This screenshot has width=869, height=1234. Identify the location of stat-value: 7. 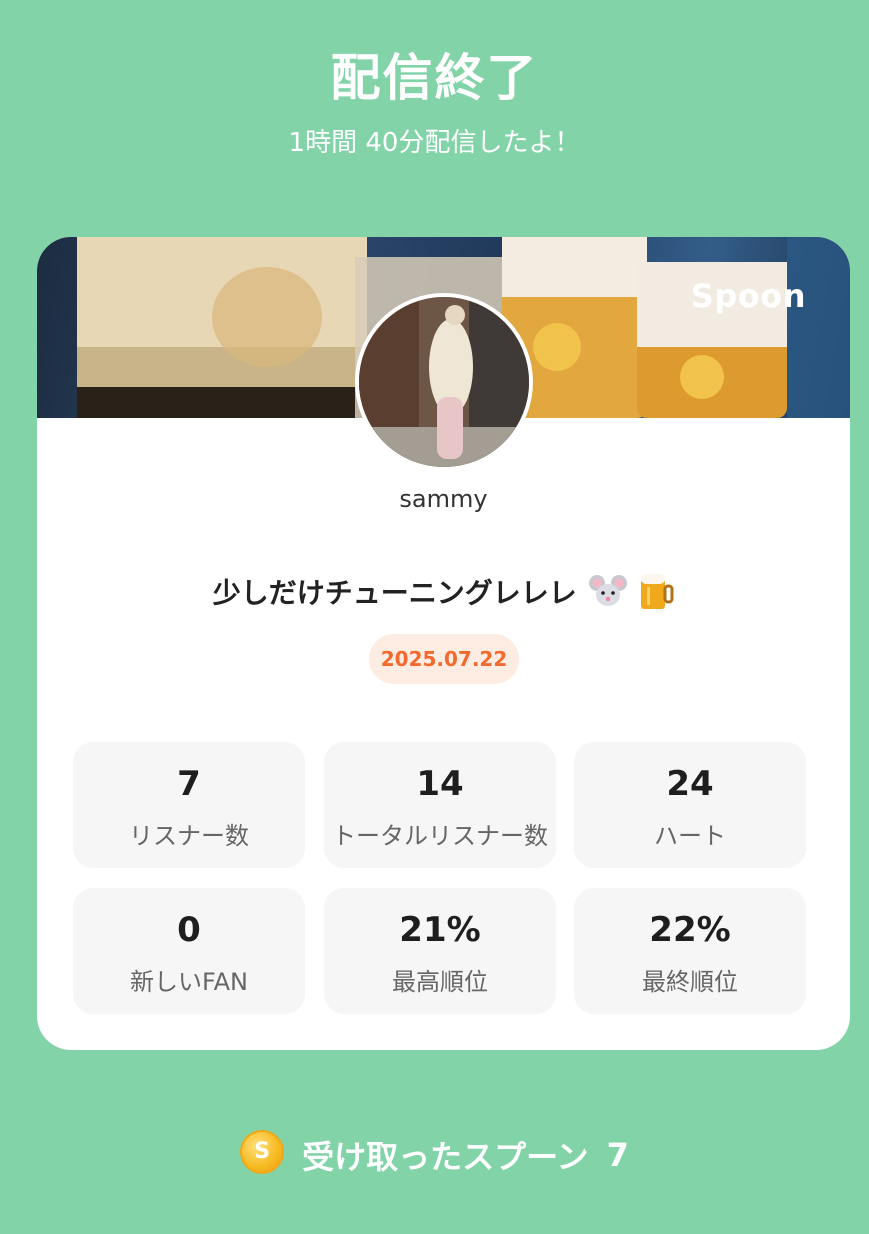
(189, 784).